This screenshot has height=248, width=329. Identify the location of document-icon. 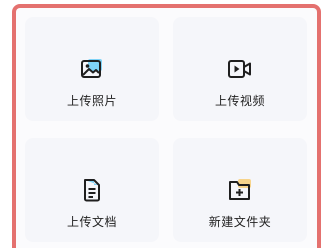
(92, 190).